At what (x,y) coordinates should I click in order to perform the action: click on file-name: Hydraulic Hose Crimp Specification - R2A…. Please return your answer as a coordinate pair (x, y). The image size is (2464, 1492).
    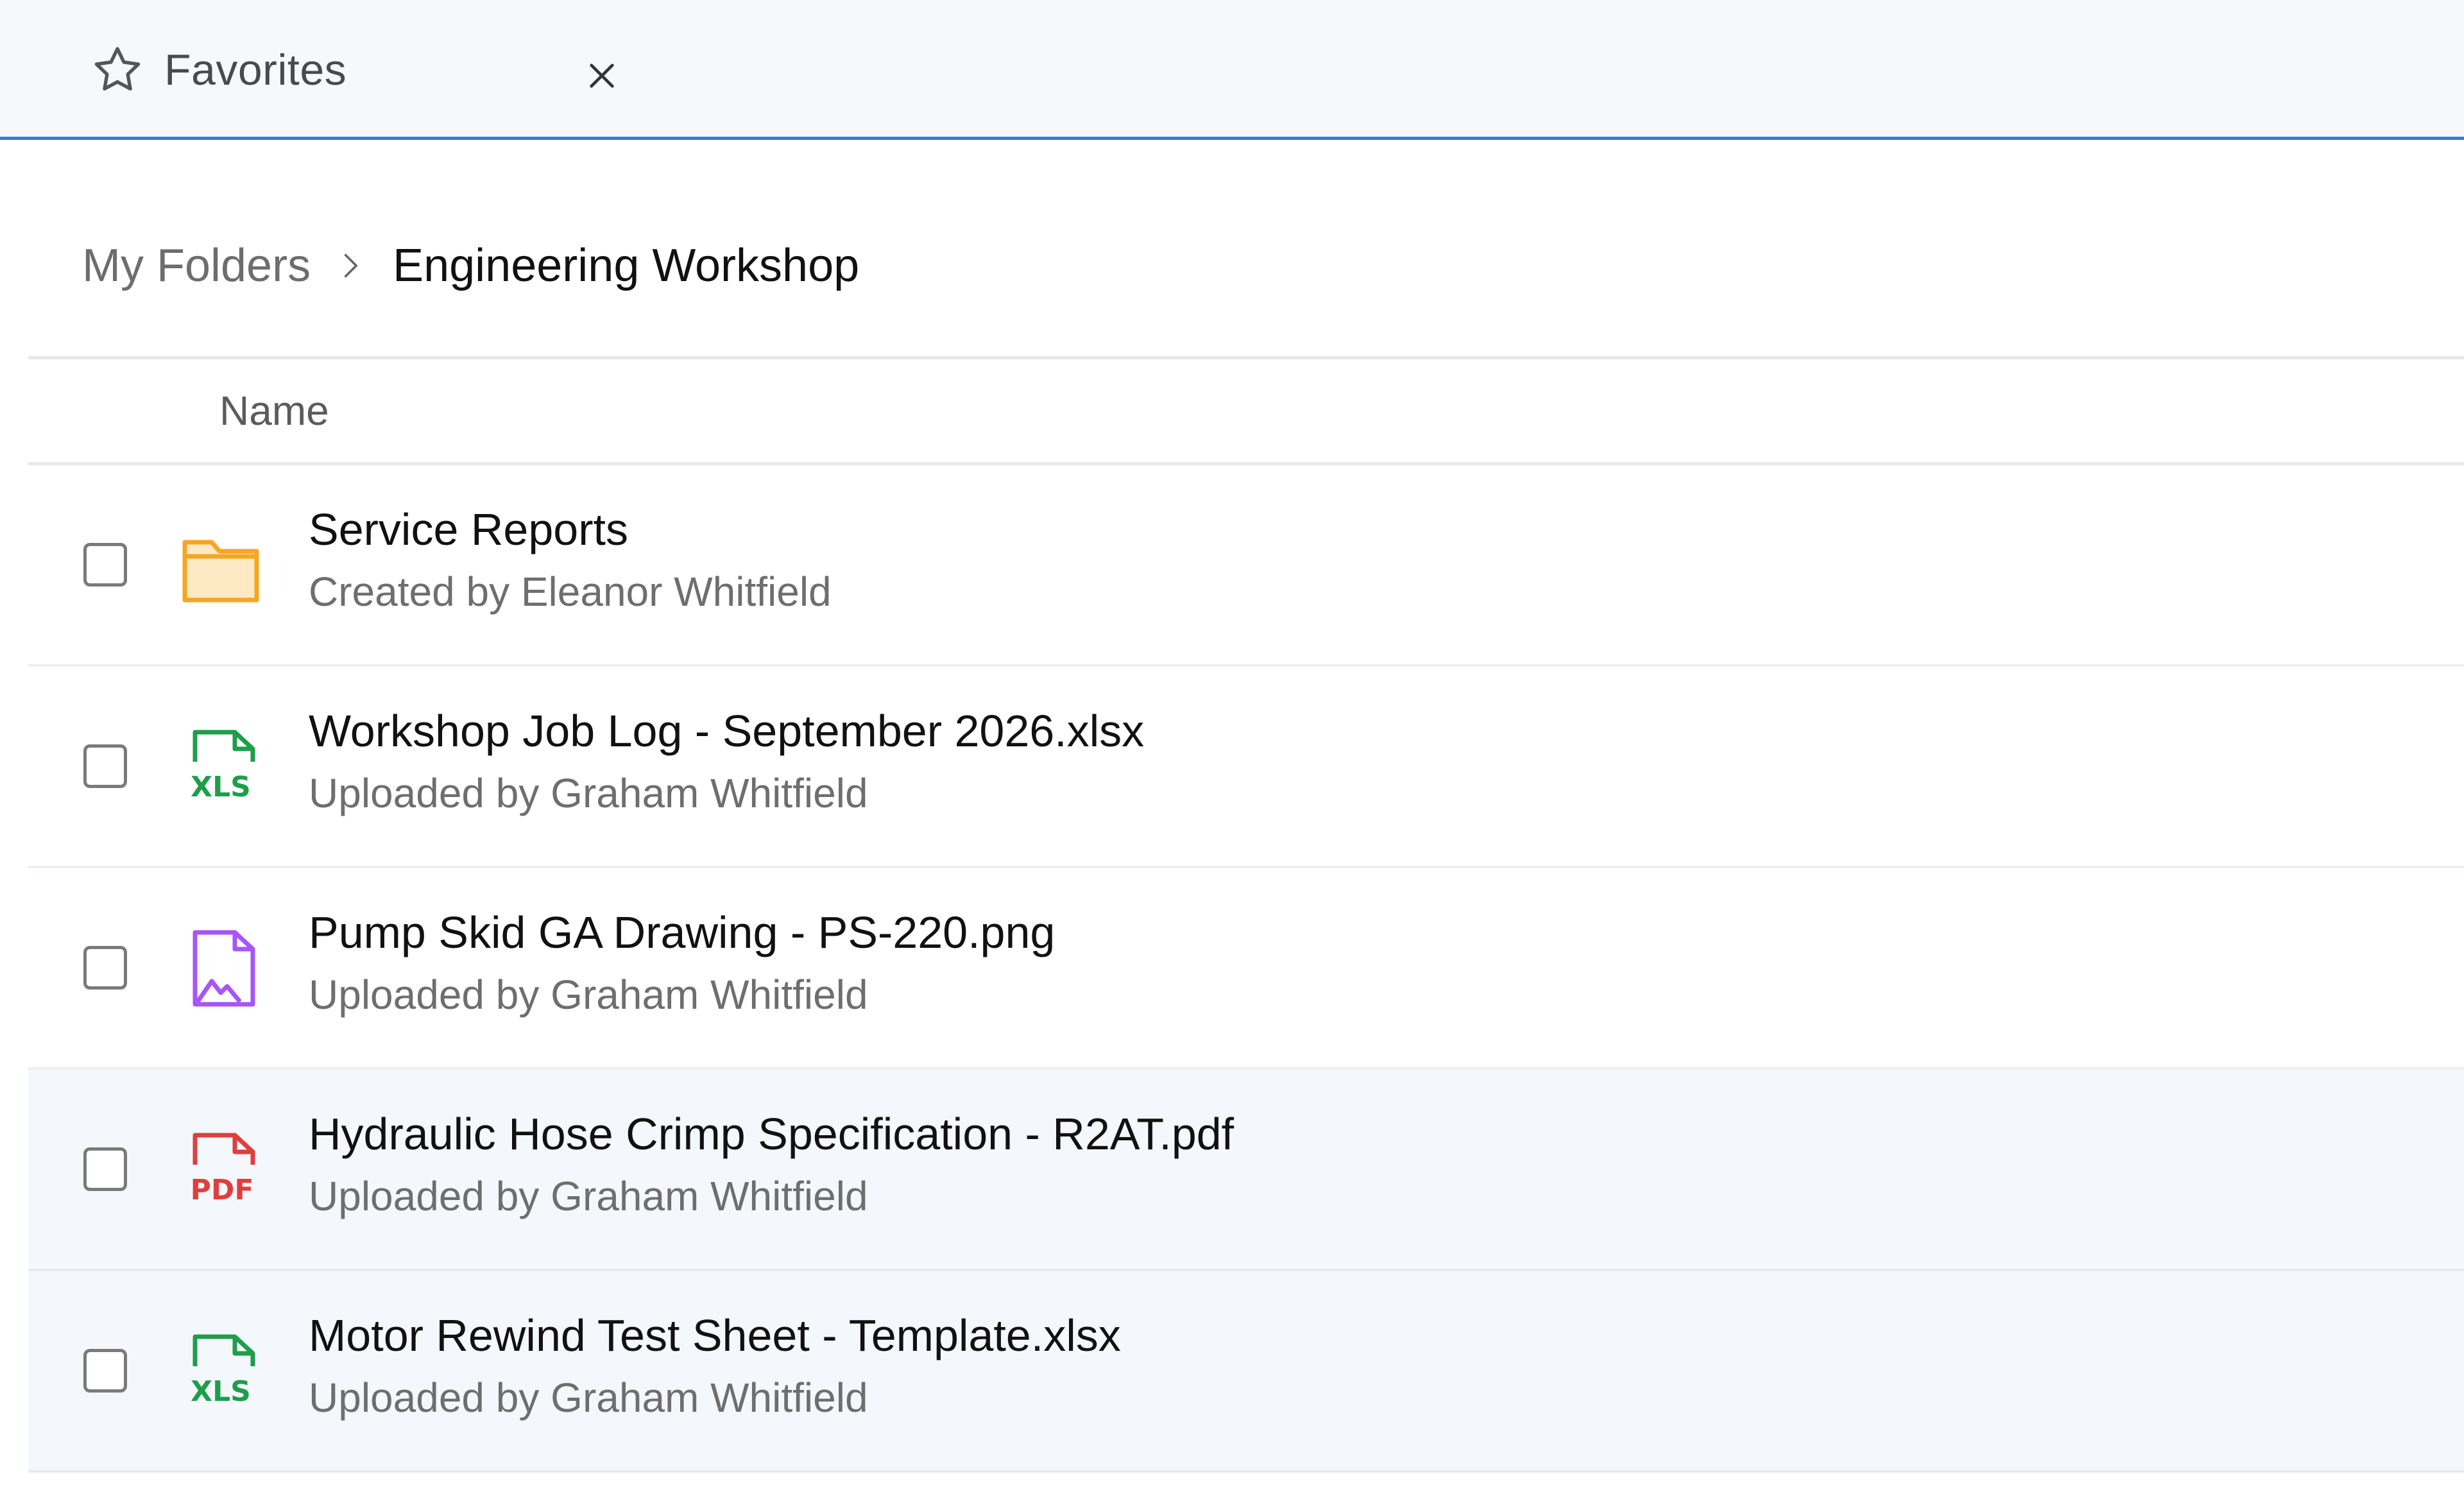
    Looking at the image, I should click on (771, 1134).